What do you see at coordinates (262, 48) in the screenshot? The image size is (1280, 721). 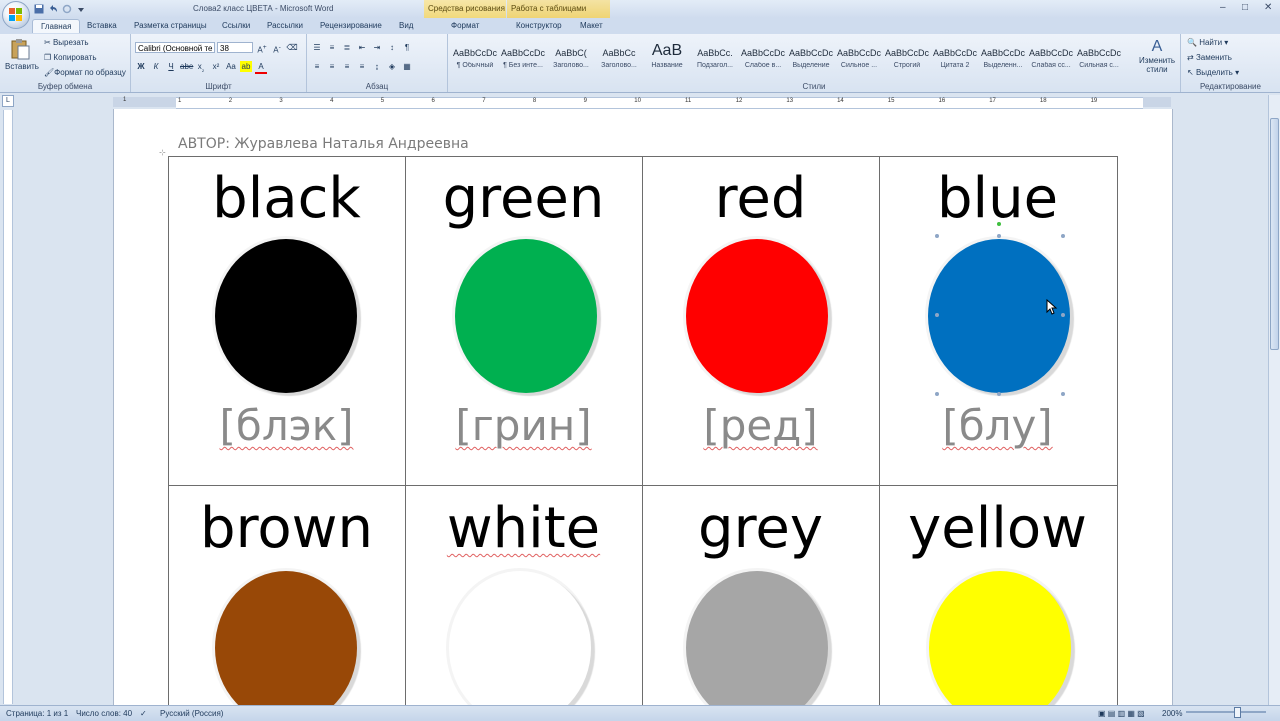 I see `grow-font-icon: A+` at bounding box center [262, 48].